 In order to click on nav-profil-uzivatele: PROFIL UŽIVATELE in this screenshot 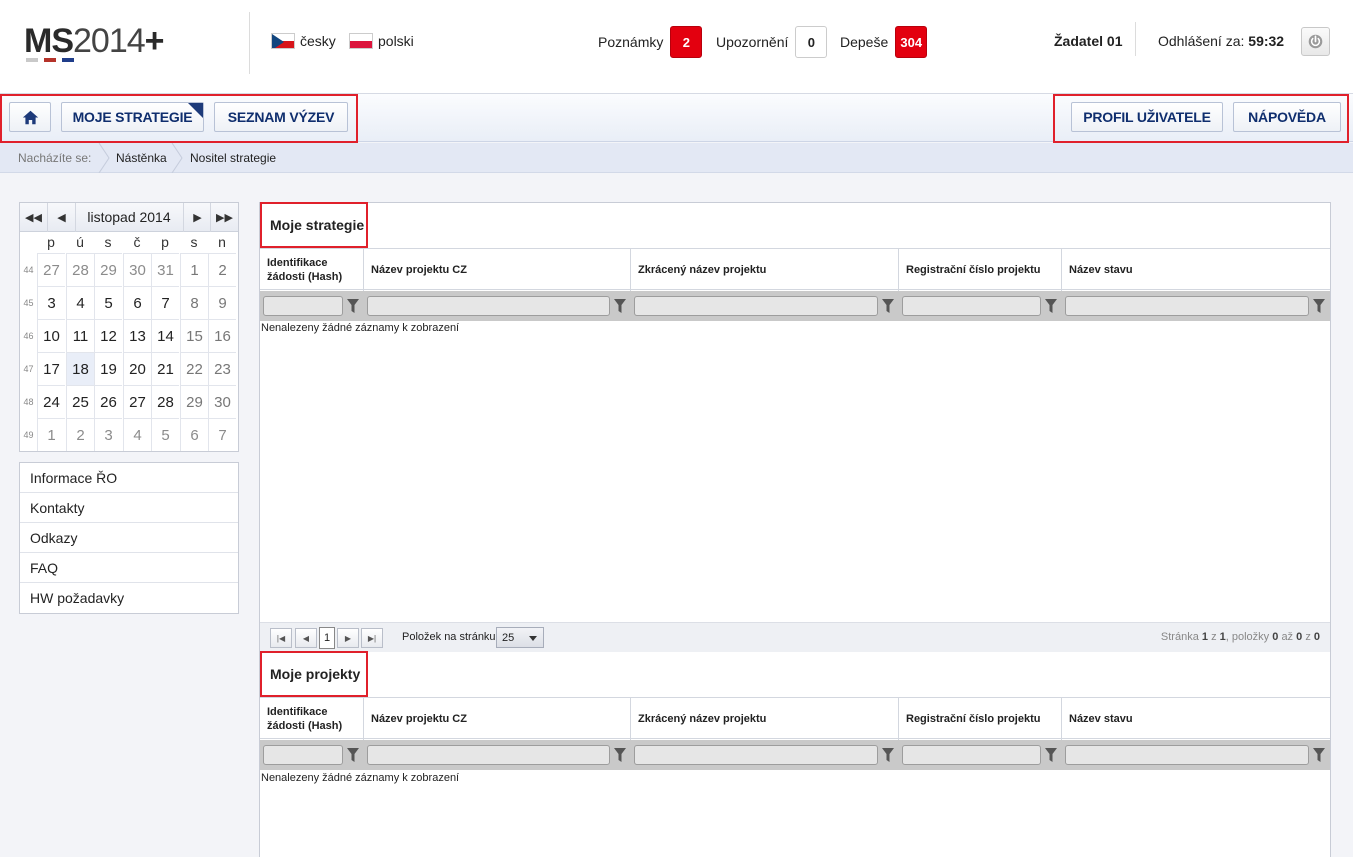, I will do `click(1147, 117)`.